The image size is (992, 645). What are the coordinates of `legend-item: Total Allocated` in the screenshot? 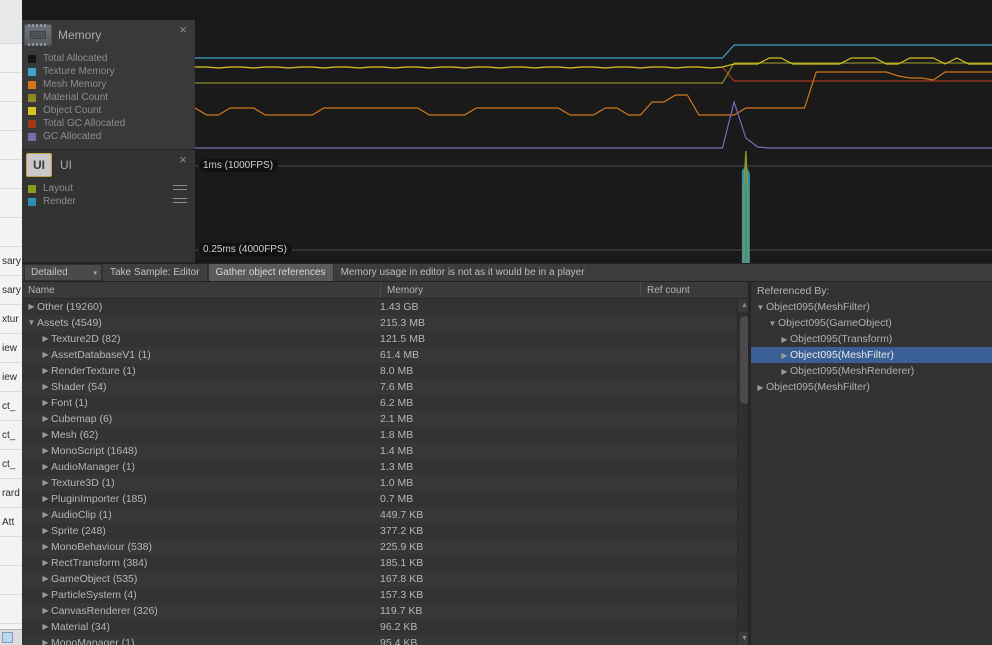 It's located at (111, 58).